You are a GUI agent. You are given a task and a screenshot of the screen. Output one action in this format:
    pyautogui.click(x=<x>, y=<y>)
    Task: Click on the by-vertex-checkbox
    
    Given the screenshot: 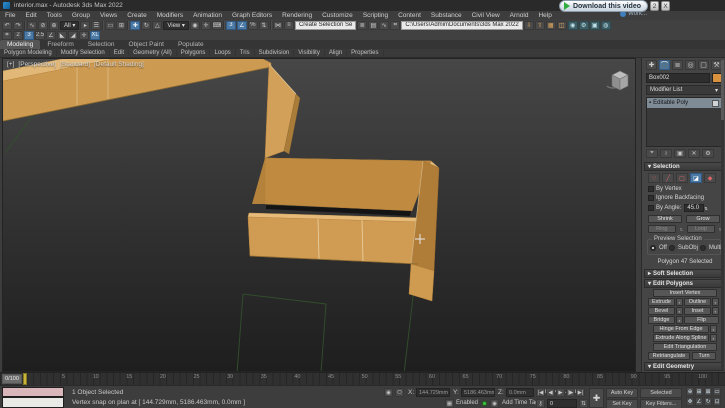 What is the action you would take?
    pyautogui.click(x=651, y=189)
    